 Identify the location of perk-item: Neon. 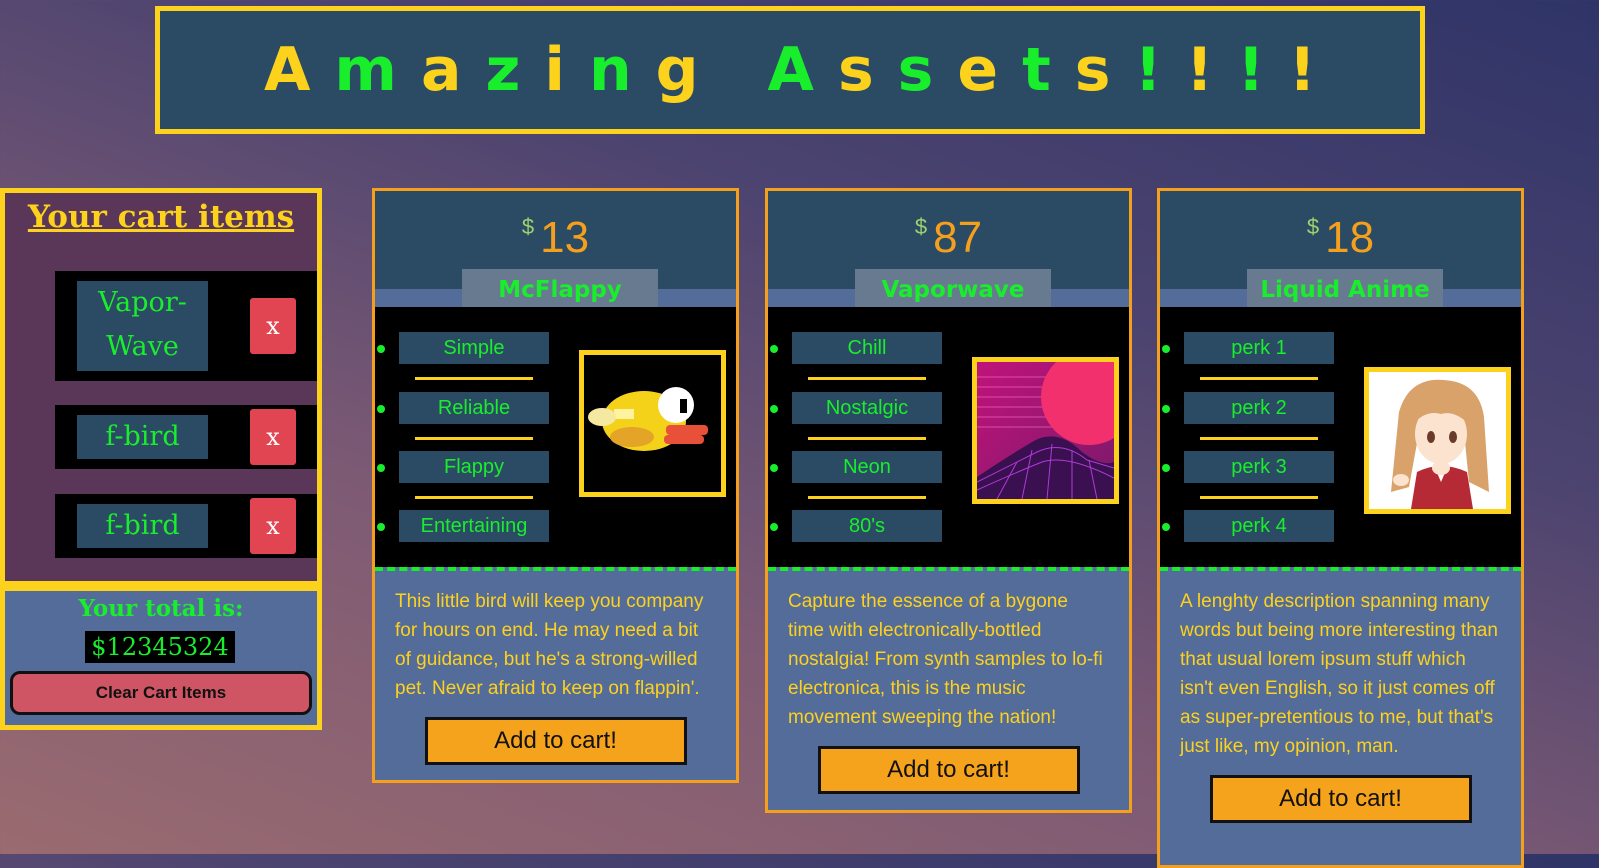
(868, 481).